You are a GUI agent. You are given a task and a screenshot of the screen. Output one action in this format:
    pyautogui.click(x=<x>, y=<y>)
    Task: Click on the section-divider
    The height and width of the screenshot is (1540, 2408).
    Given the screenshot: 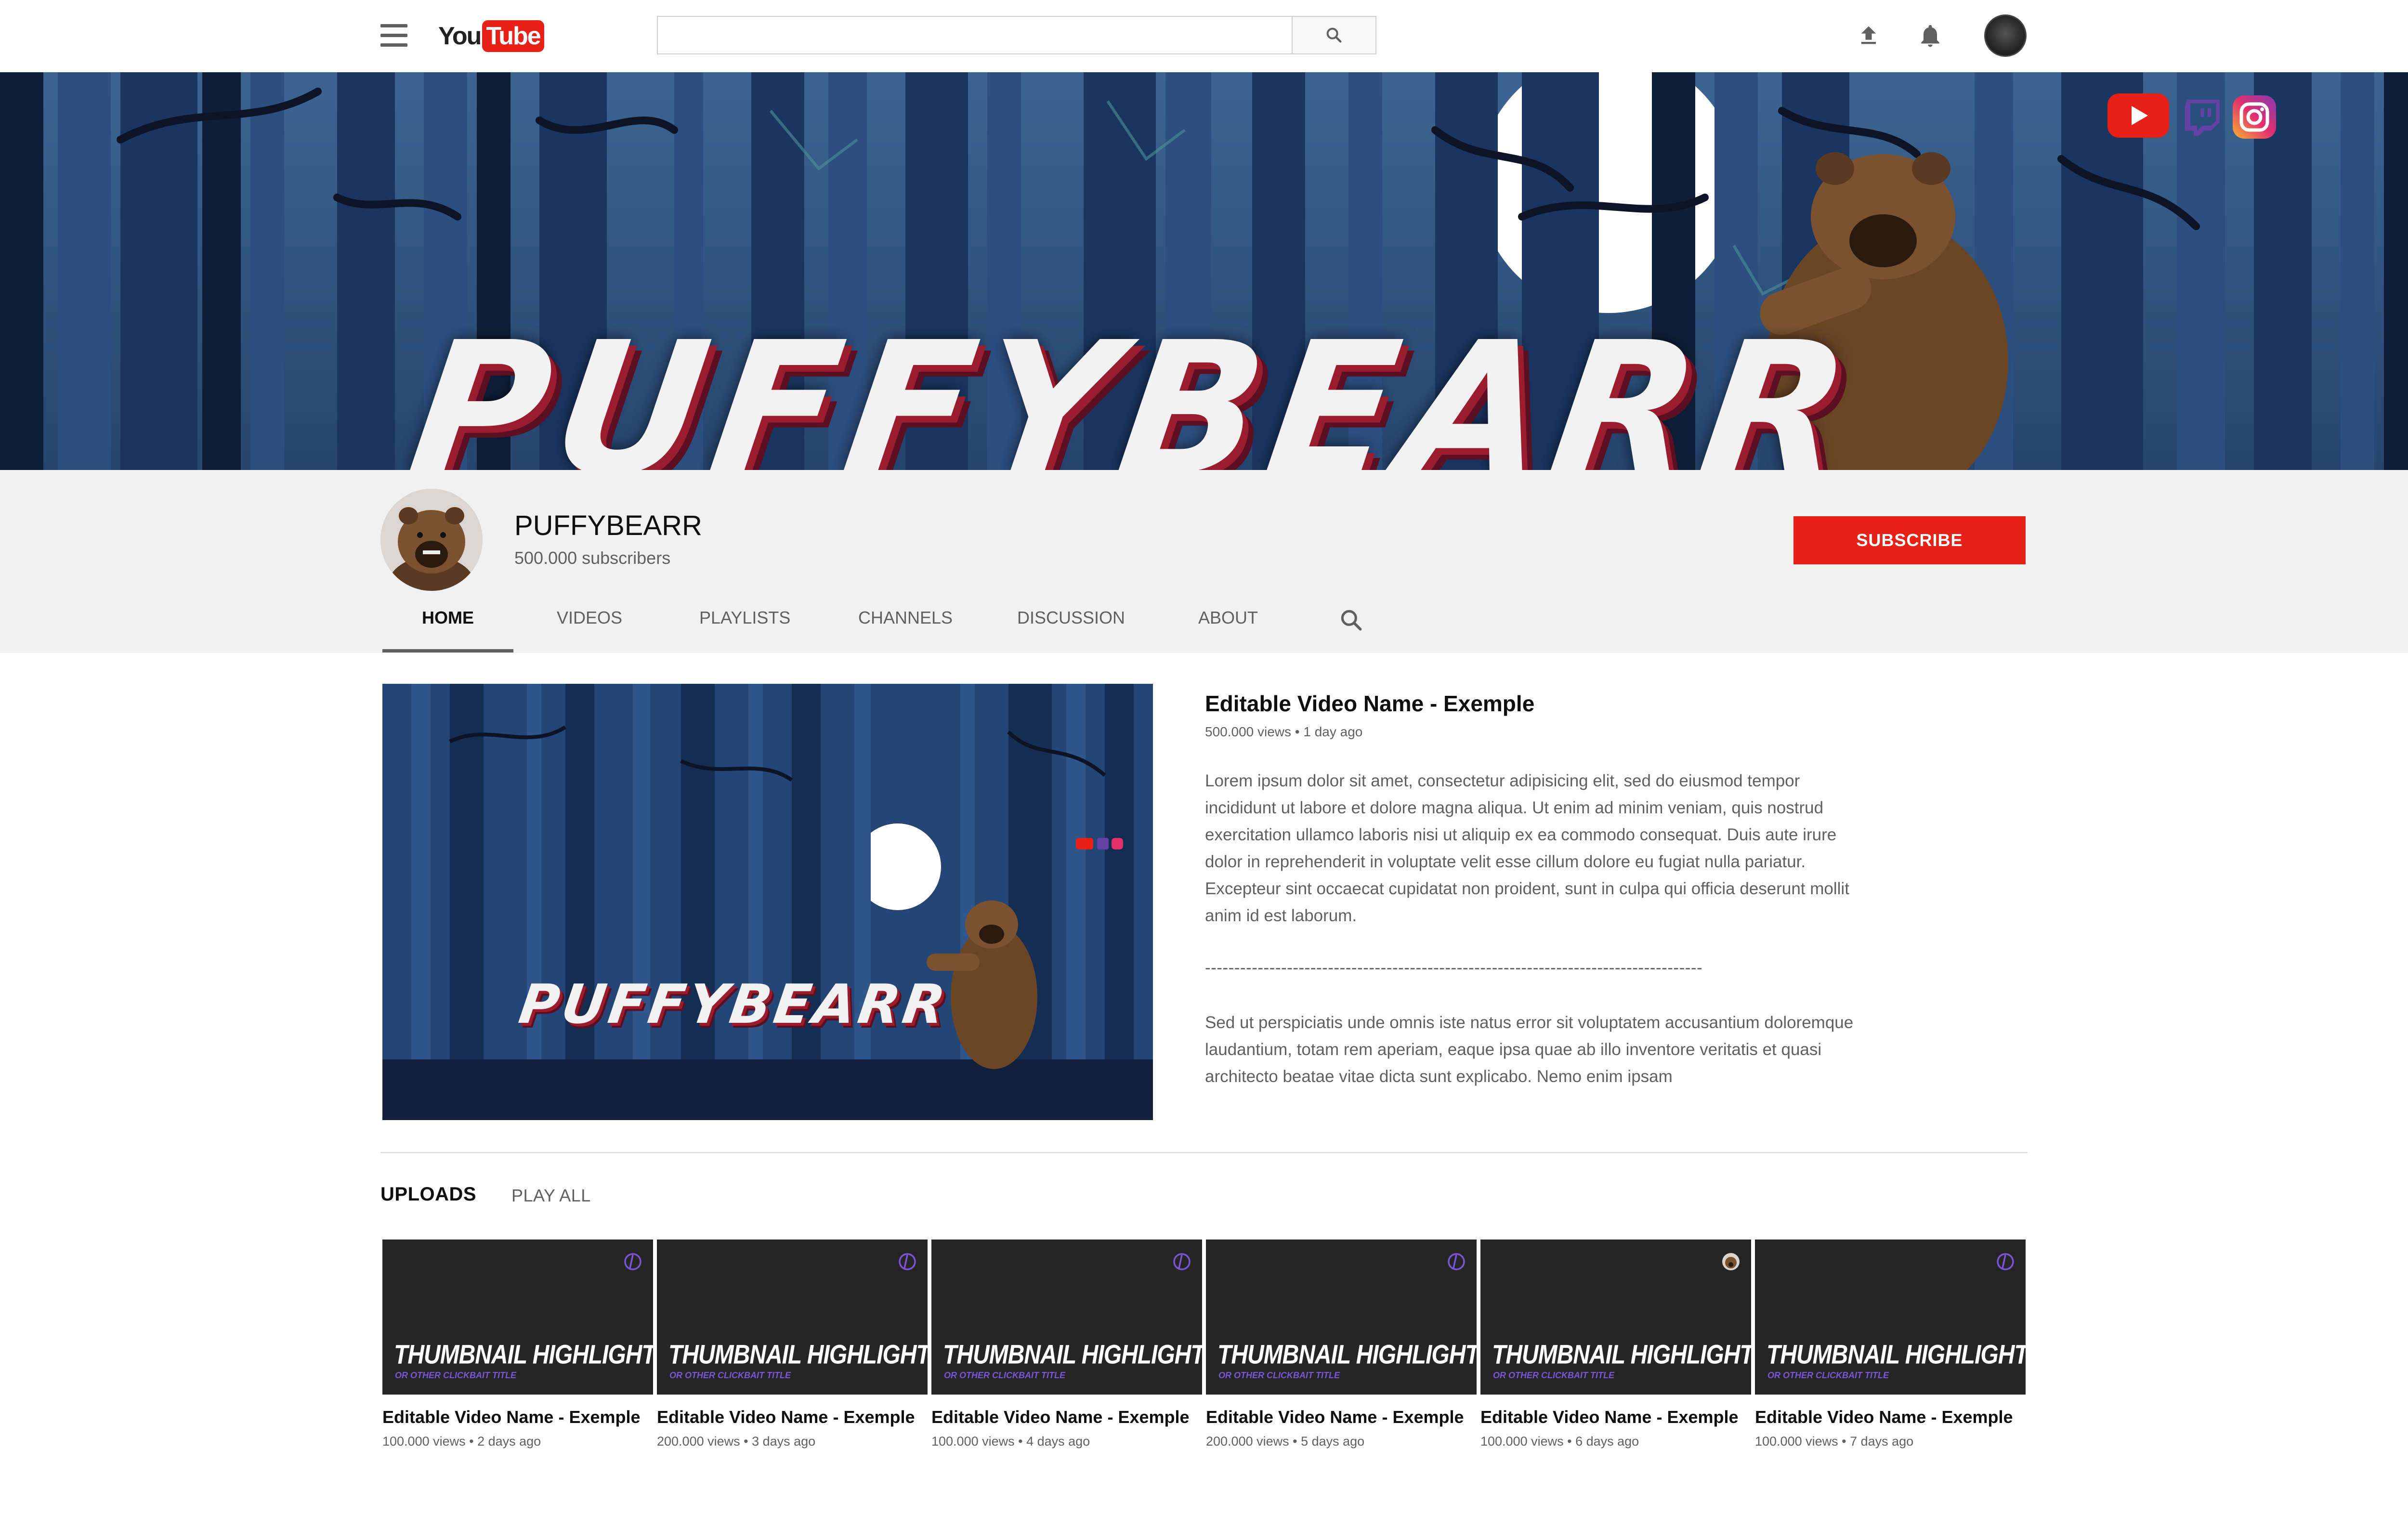 What is the action you would take?
    pyautogui.click(x=1204, y=1152)
    